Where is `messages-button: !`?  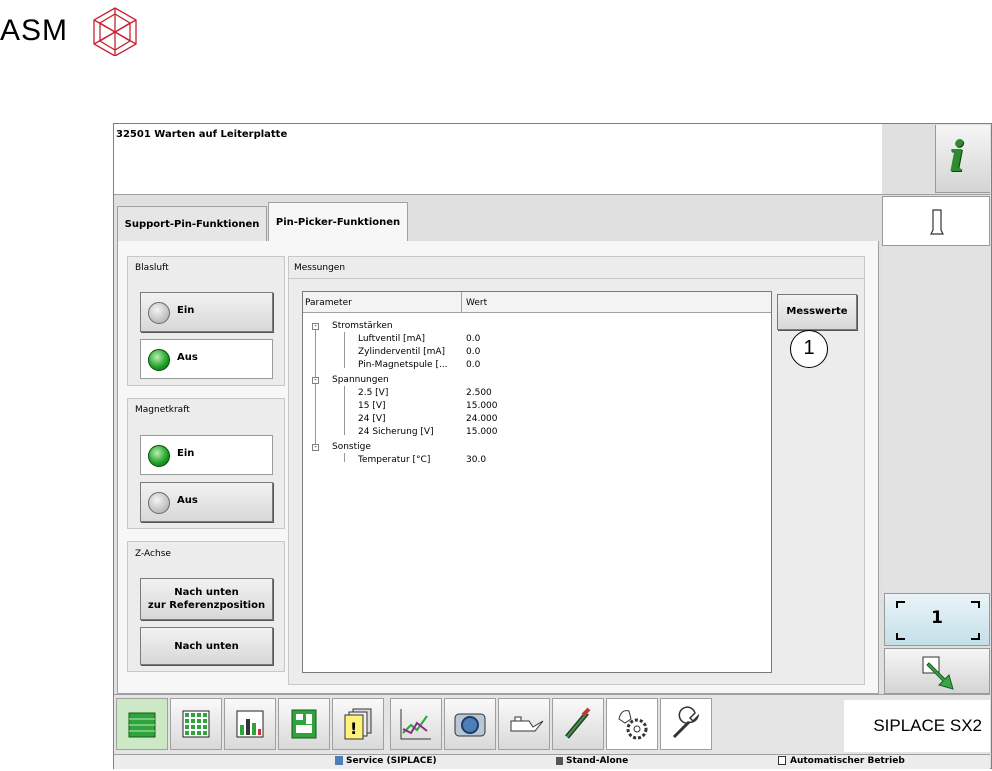 messages-button: ! is located at coordinates (358, 724).